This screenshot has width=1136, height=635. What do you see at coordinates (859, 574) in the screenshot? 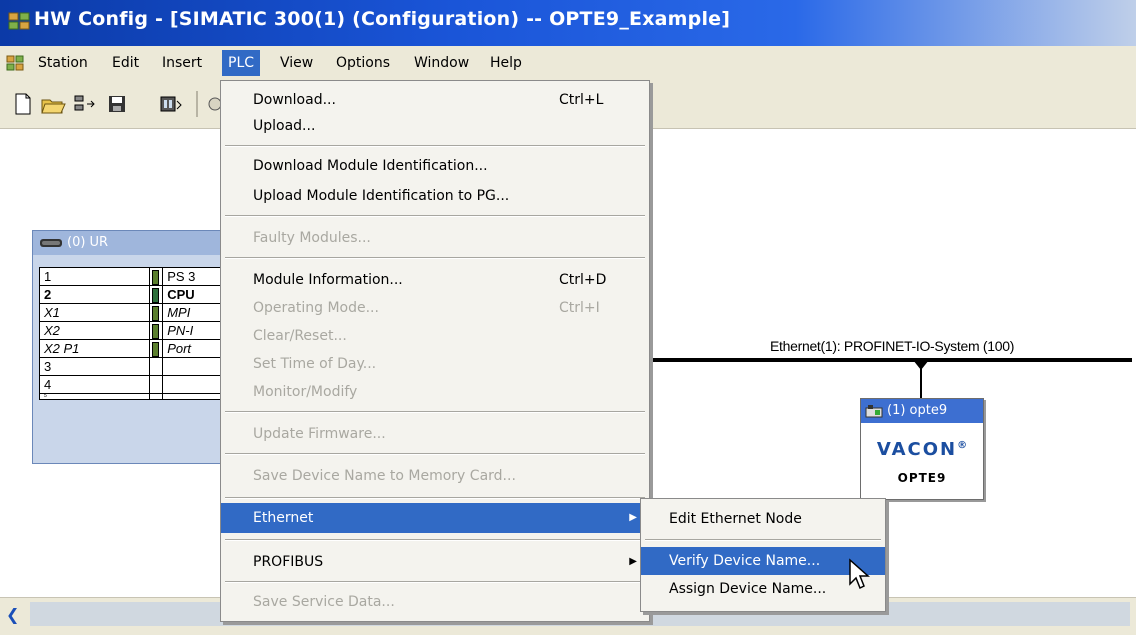
I see `mouse-cursor-icon` at bounding box center [859, 574].